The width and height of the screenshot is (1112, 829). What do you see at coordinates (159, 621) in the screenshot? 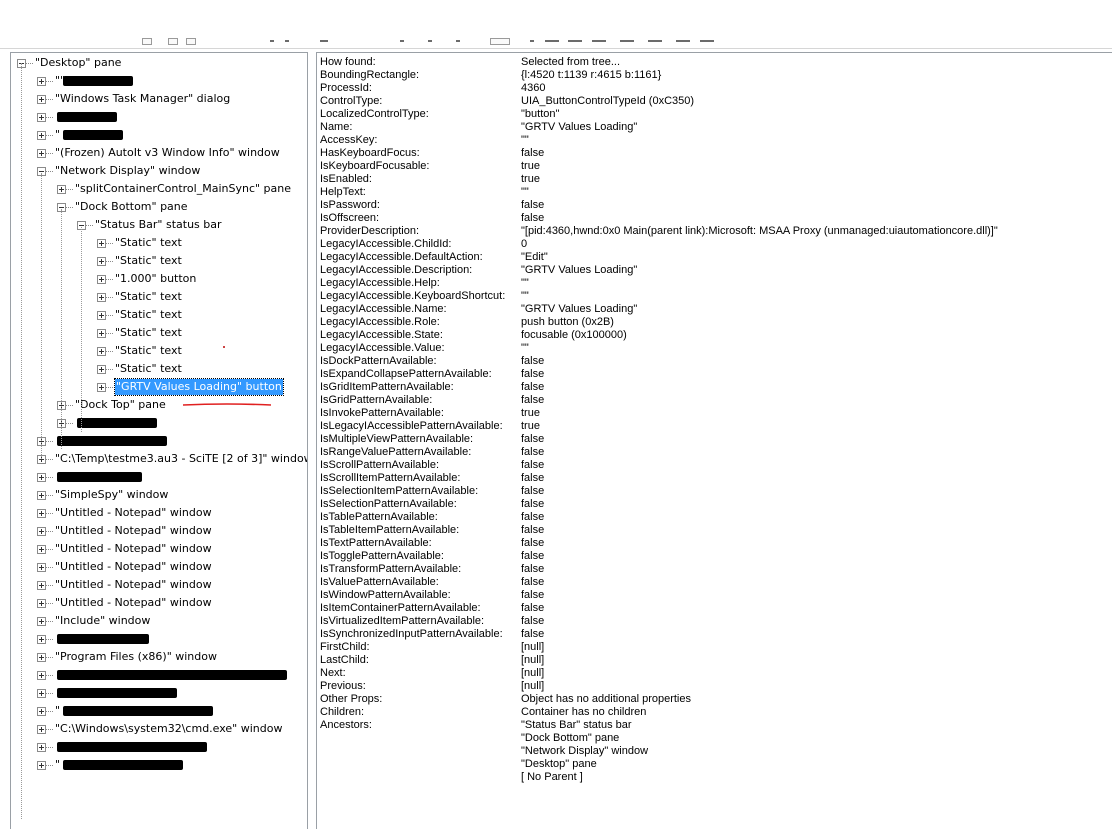
I see `tree-item: "Include" window` at bounding box center [159, 621].